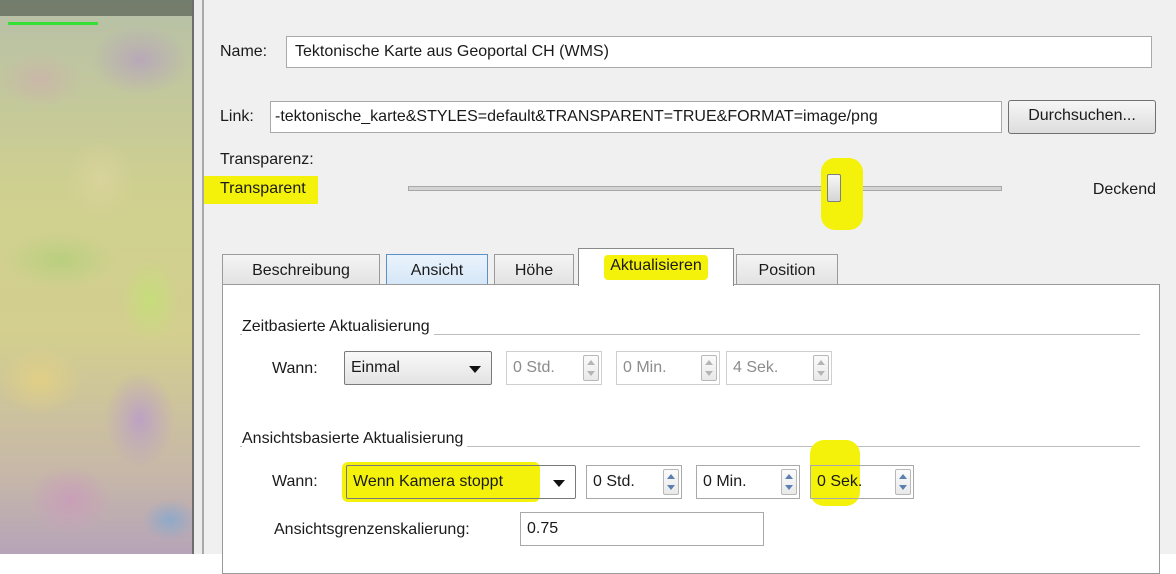  Describe the element at coordinates (1124, 189) in the screenshot. I see `transparency-max-label: Deckend` at that location.